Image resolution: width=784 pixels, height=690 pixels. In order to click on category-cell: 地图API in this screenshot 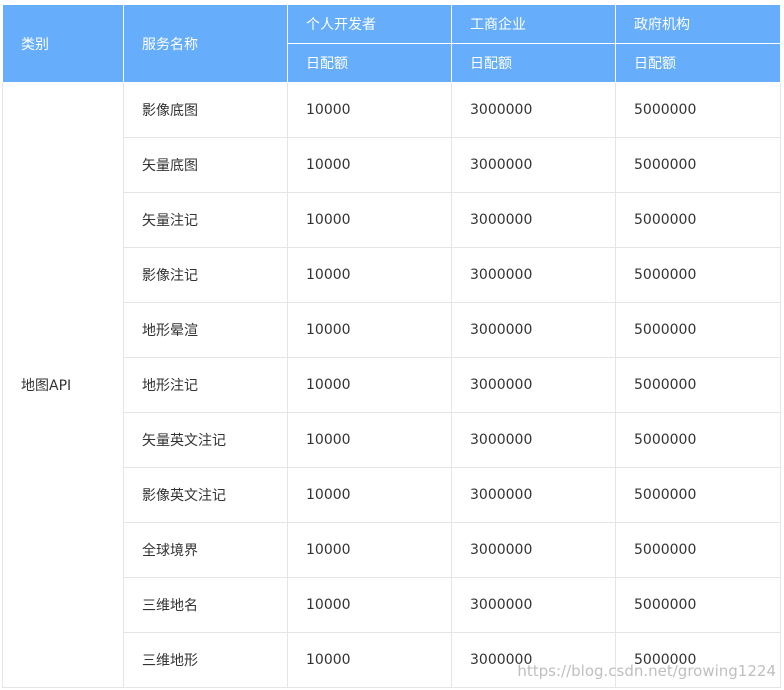, I will do `click(63, 385)`.